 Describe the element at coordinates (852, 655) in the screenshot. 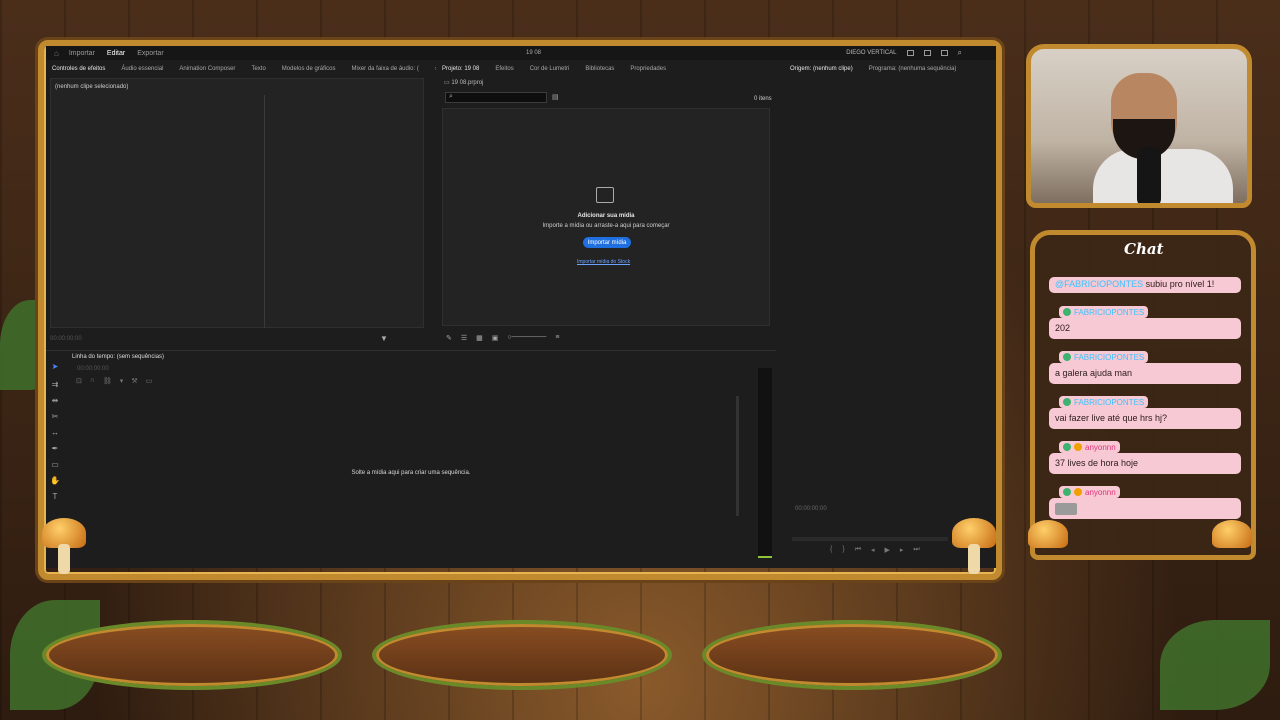

I see `bottom-plaque-right` at that location.